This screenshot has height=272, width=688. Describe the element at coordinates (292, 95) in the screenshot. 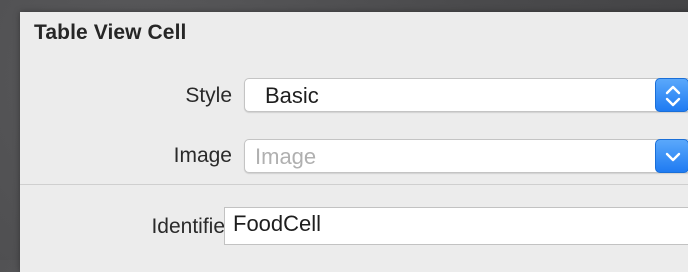

I see `style-value: Basic` at that location.